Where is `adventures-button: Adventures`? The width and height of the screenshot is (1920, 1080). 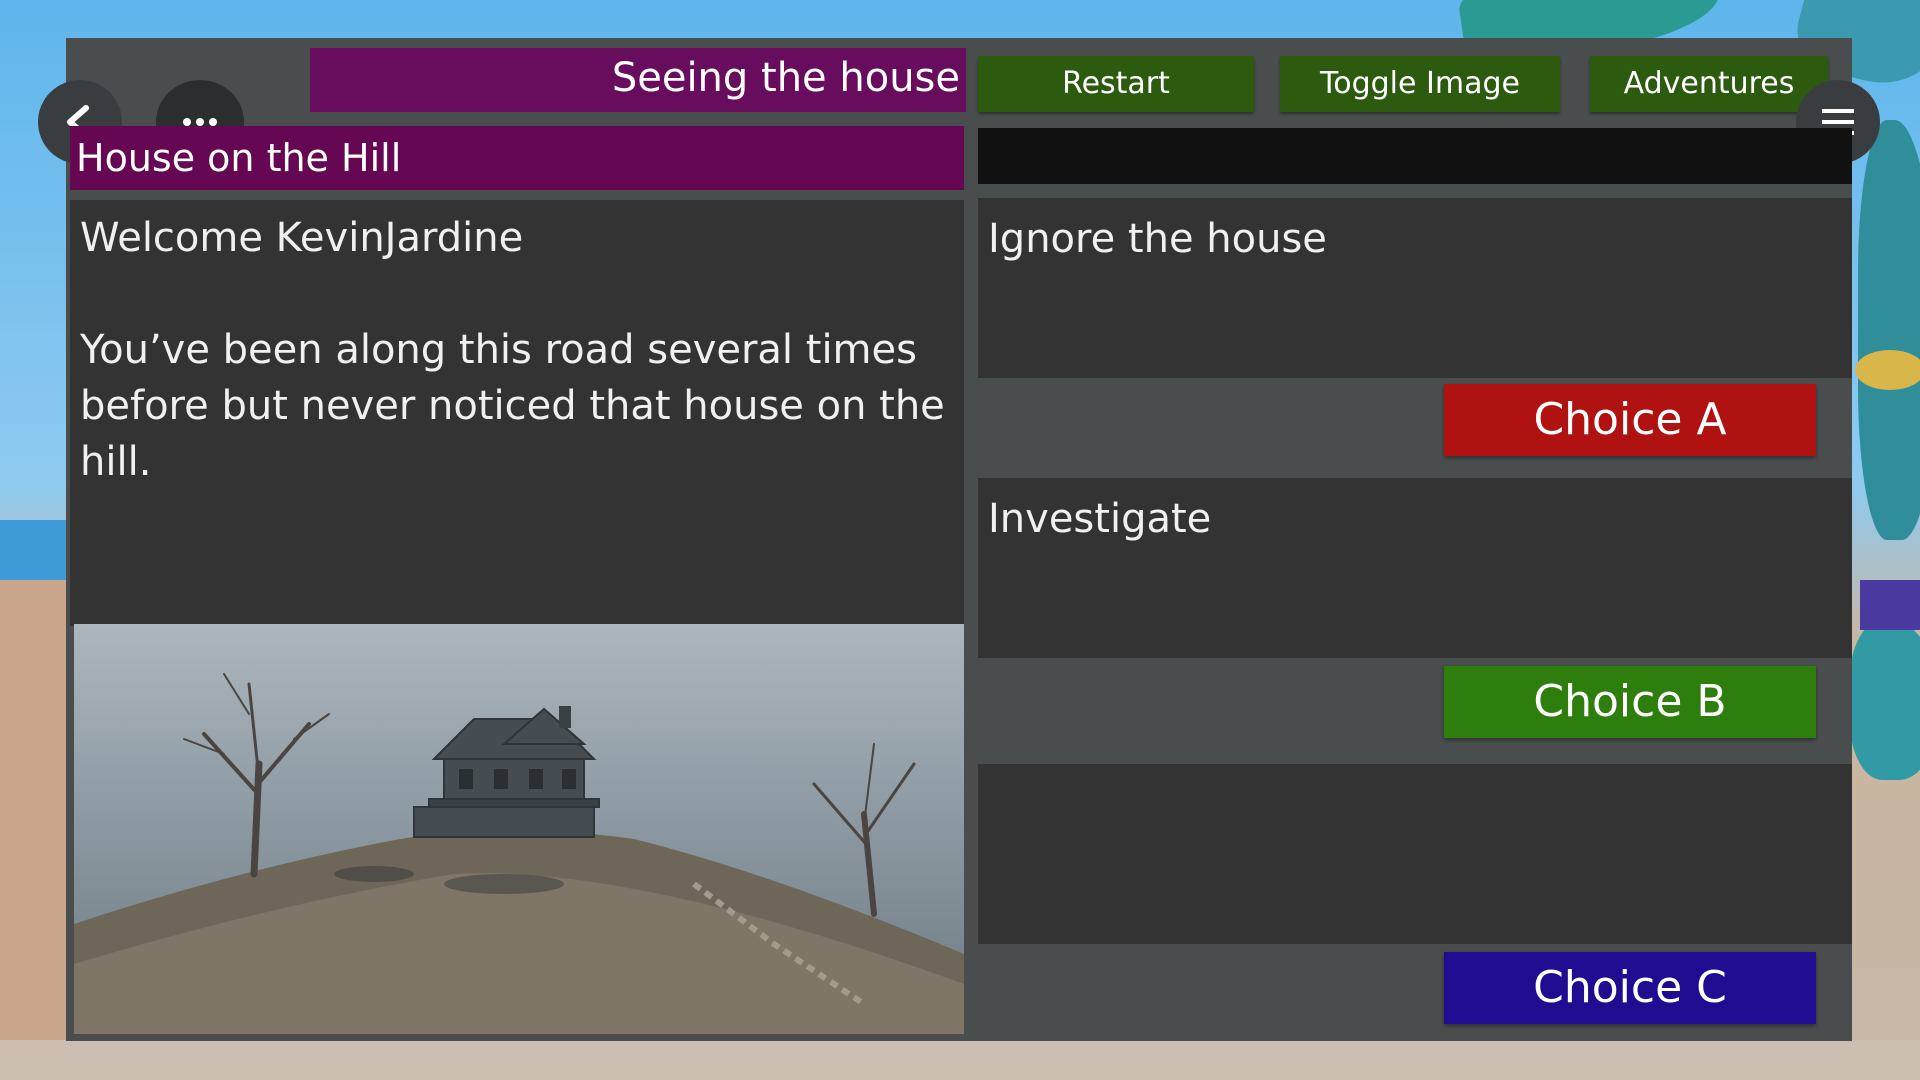
adventures-button: Adventures is located at coordinates (1709, 84).